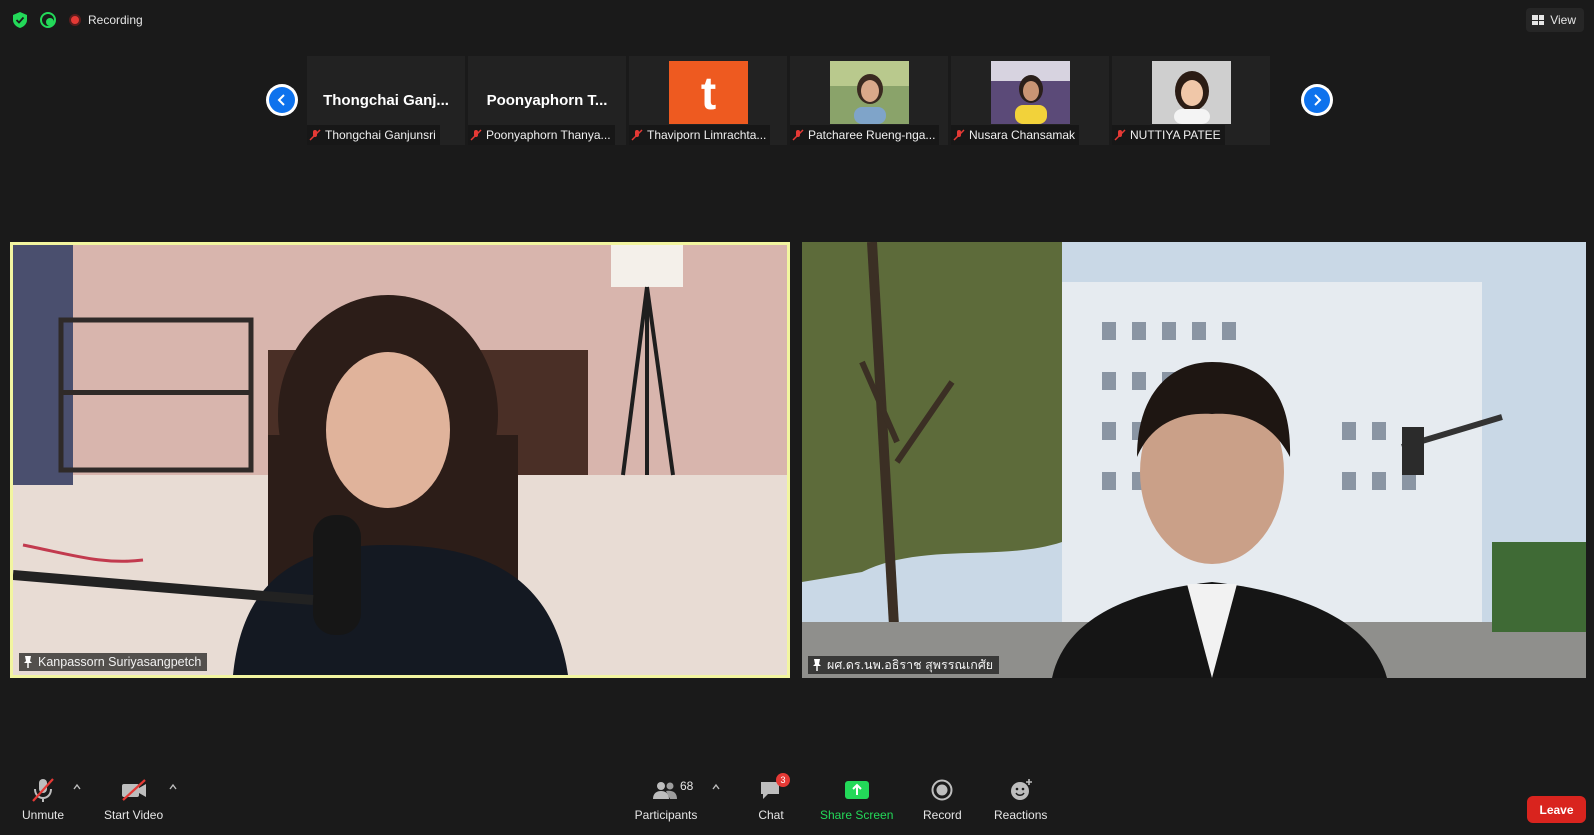  Describe the element at coordinates (120, 662) in the screenshot. I see `participant-name: Kanpassorn Suriyasangpetch` at that location.